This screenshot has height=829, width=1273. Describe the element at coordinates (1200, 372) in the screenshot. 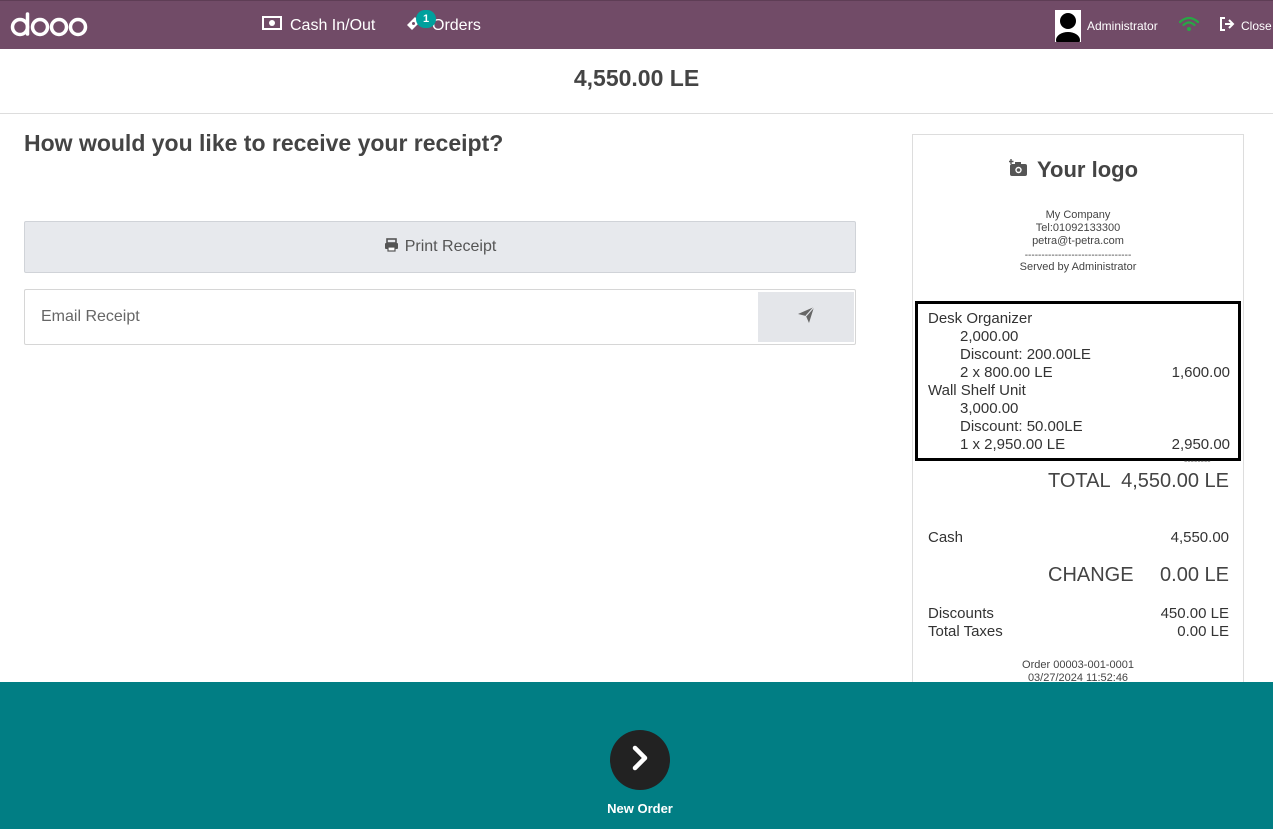

I see `line-total: 1,600.00` at that location.